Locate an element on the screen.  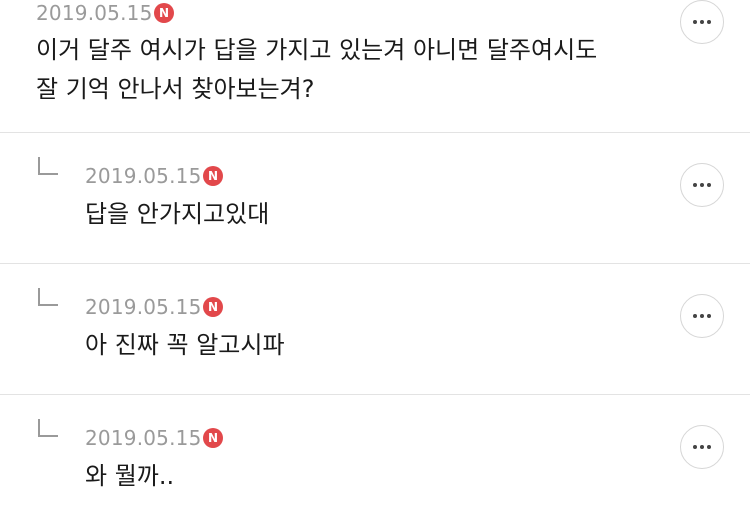
comment-text-line: 아 진짜 꼭 알고시파 is located at coordinates (185, 345).